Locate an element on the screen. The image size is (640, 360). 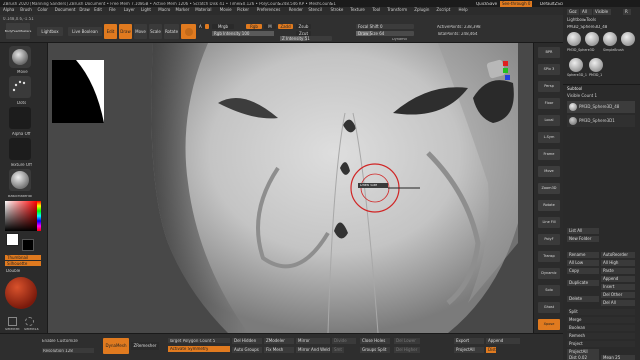
bodyfeed-button: BodyFeedMasters is located at coordinates (18, 31).